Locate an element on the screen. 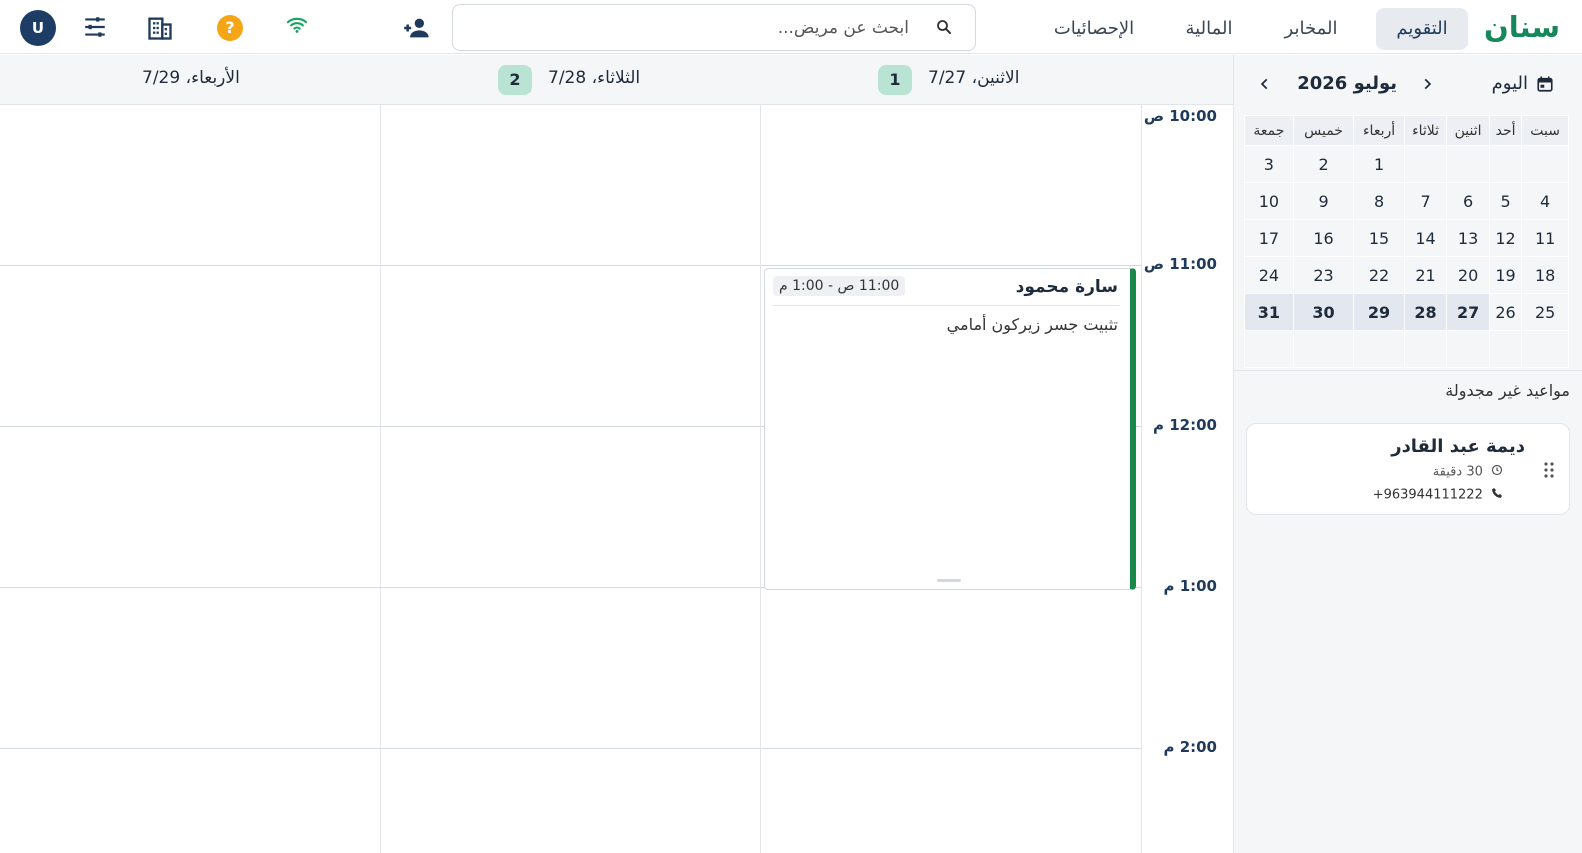  search-input is located at coordinates (699, 28).